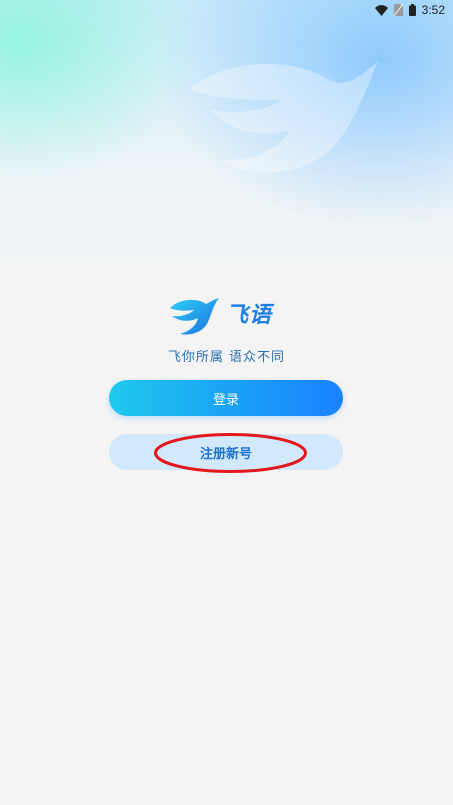 The height and width of the screenshot is (805, 453). Describe the element at coordinates (194, 316) in the screenshot. I see `bird-logo-icon` at that location.